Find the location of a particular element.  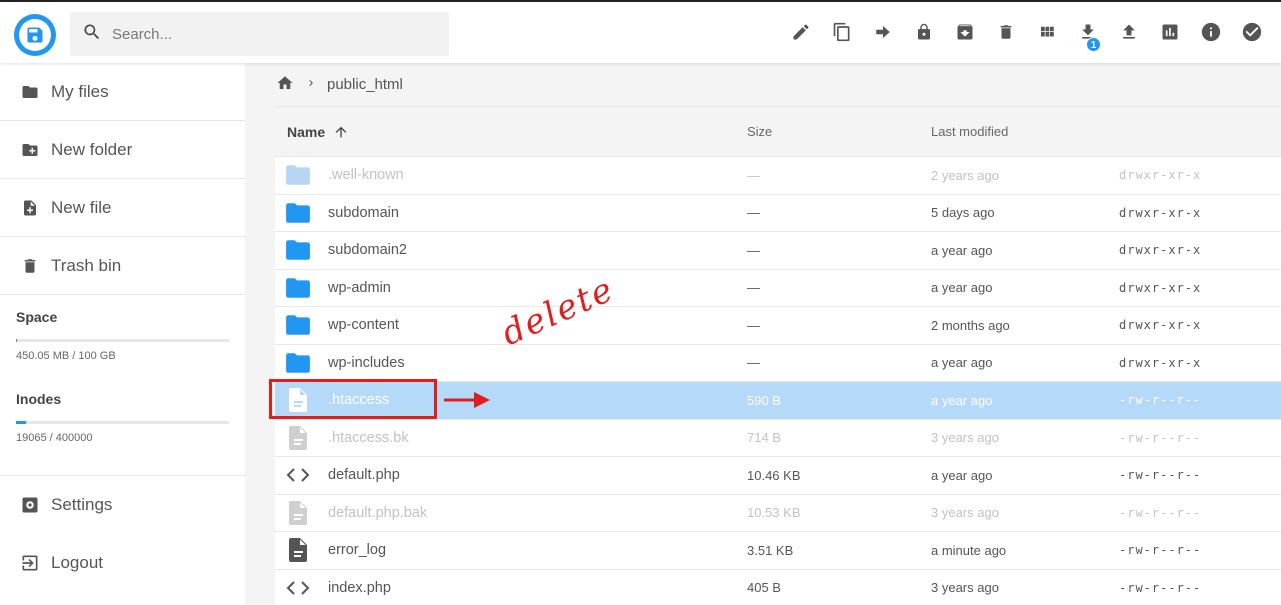

pencil-icon is located at coordinates (801, 34).